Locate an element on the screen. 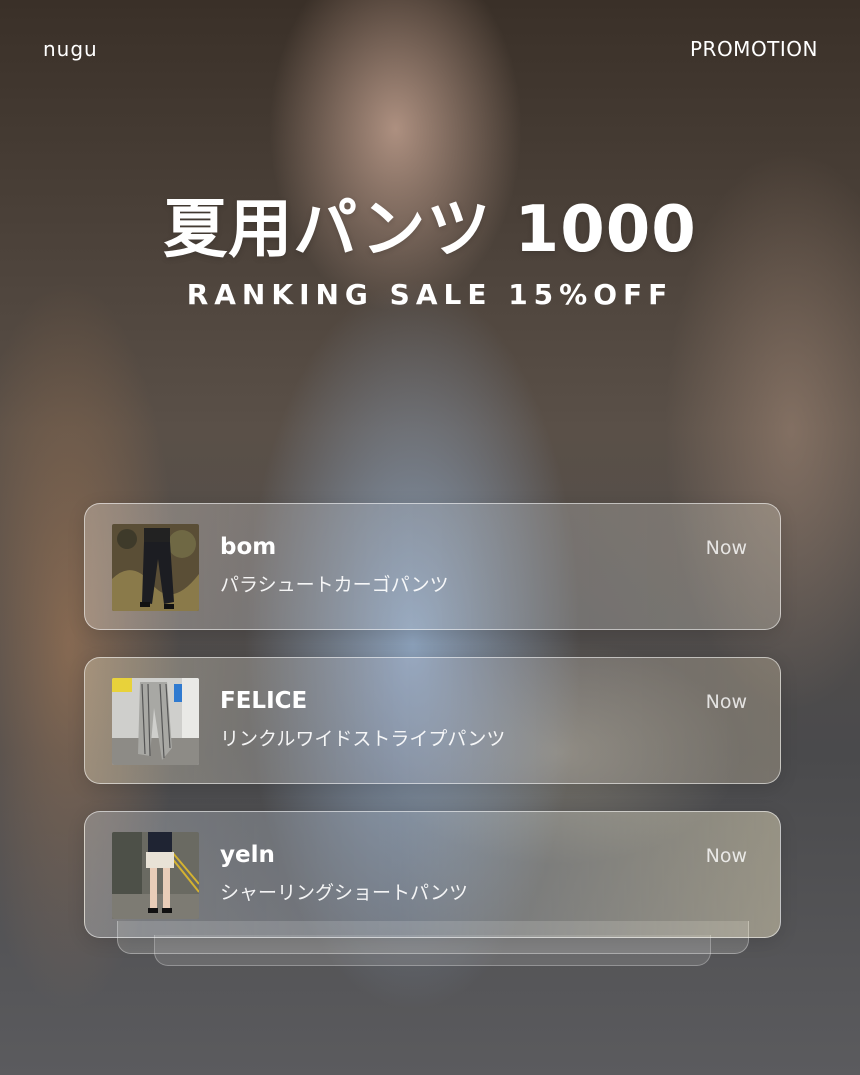  notification-body: シャーリングショートパンツ is located at coordinates (344, 893).